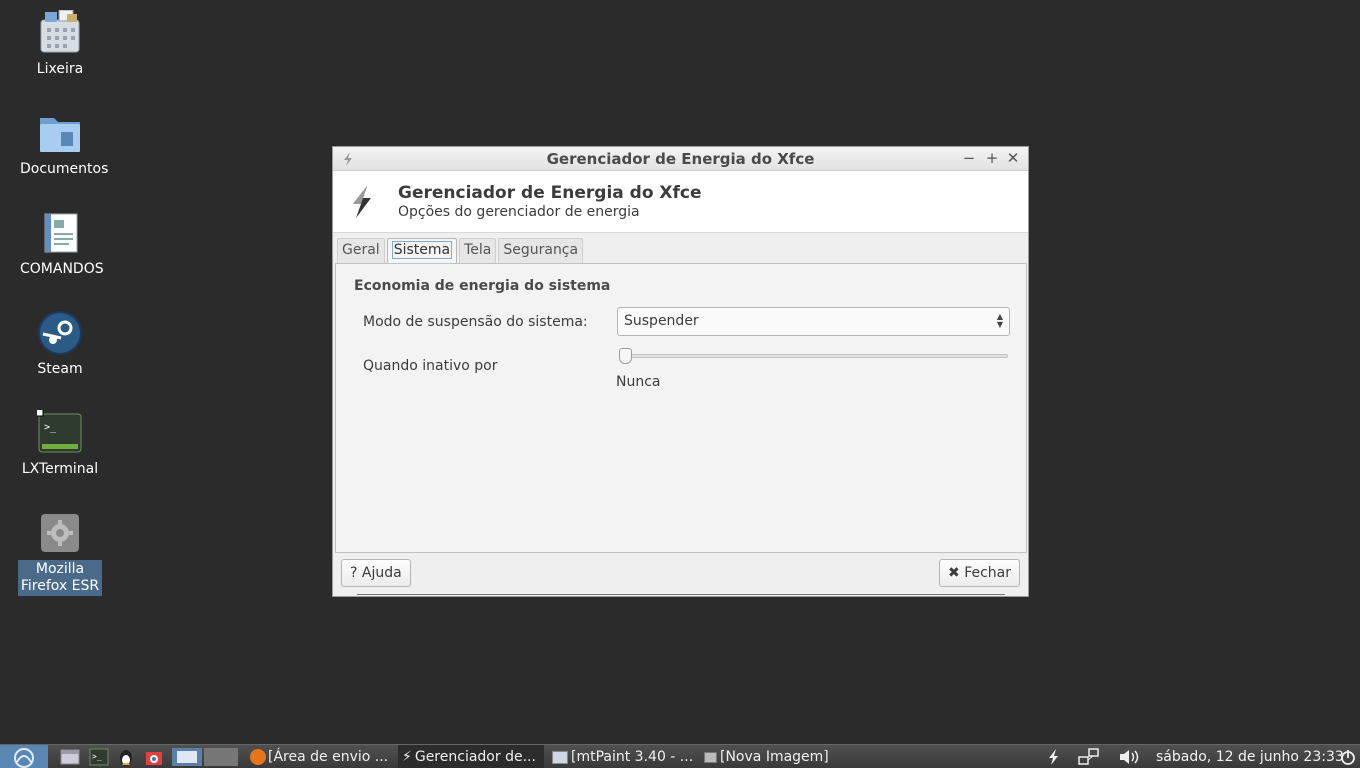 Image resolution: width=1360 pixels, height=768 pixels. Describe the element at coordinates (661, 321) in the screenshot. I see `suspend-mode-value: Suspender` at that location.